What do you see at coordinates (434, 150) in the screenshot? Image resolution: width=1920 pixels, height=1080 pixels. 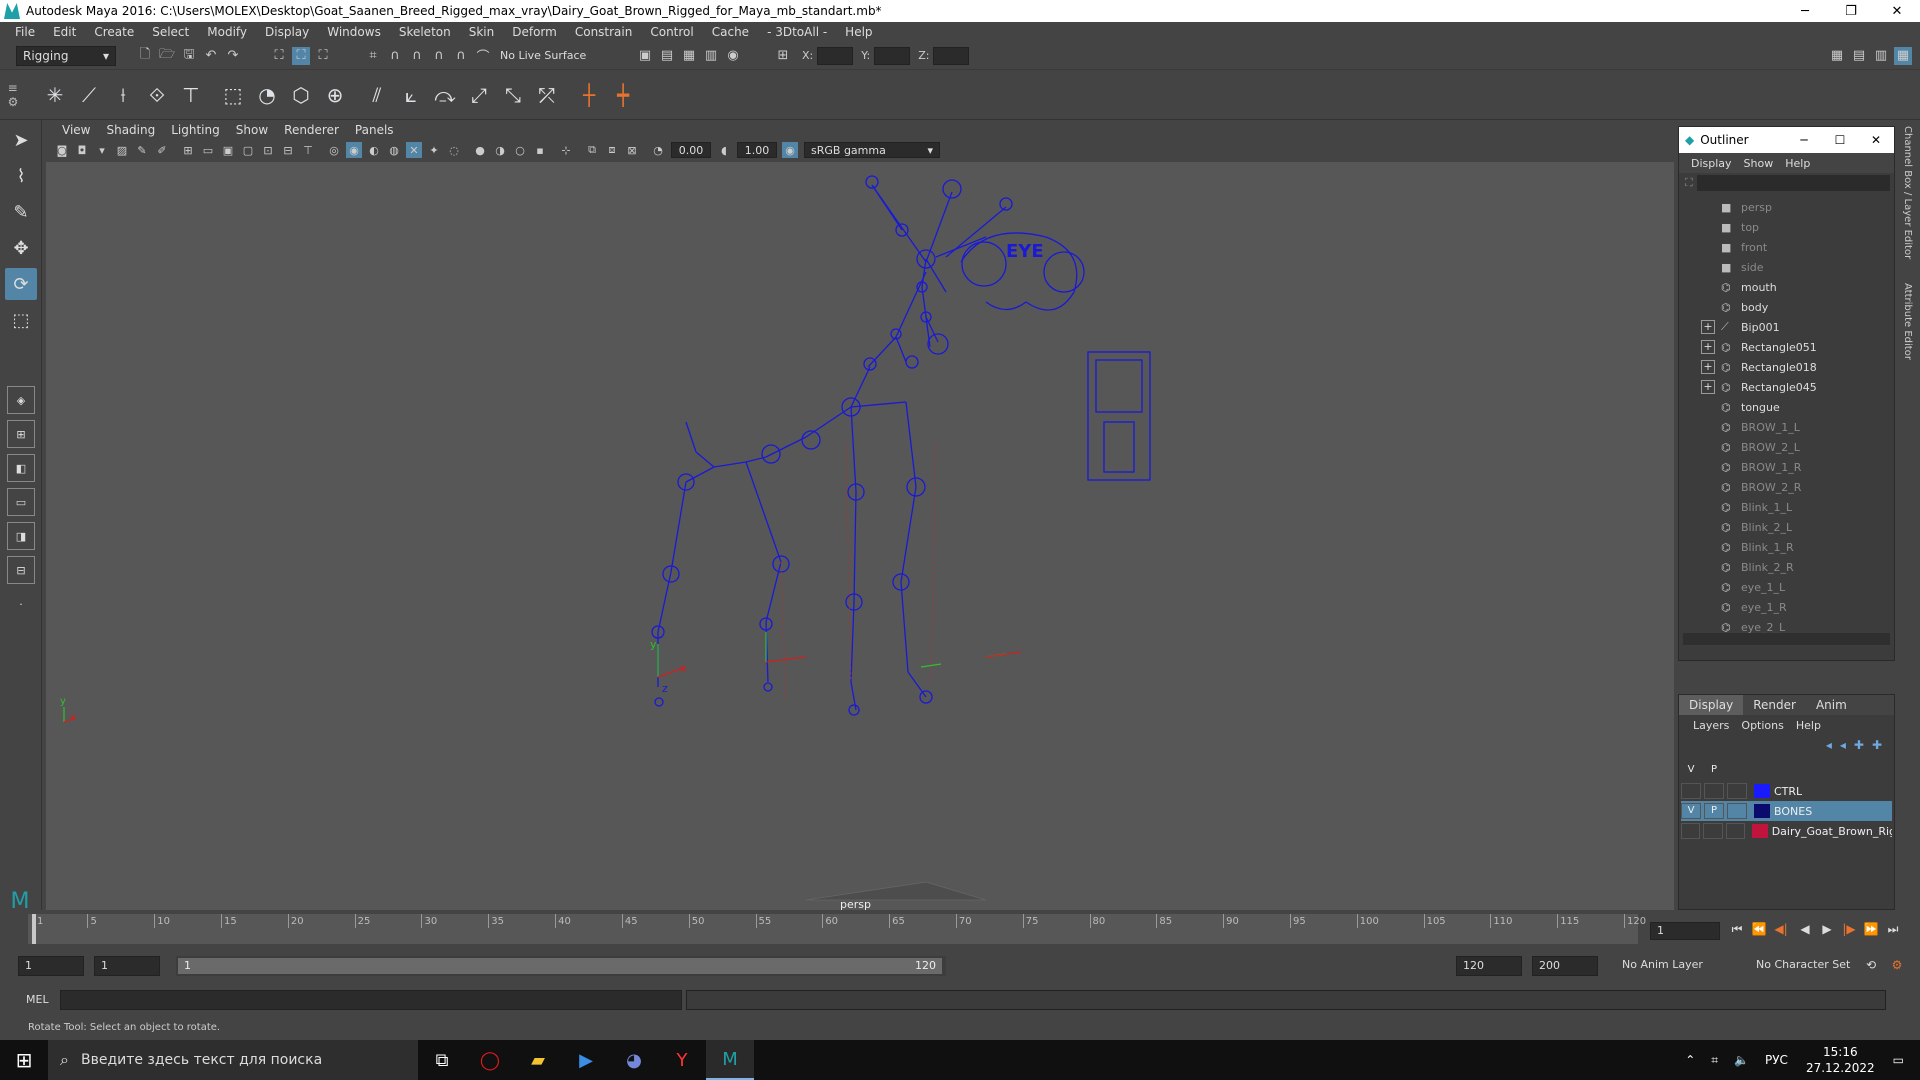 I see `lights-icon: ✦` at bounding box center [434, 150].